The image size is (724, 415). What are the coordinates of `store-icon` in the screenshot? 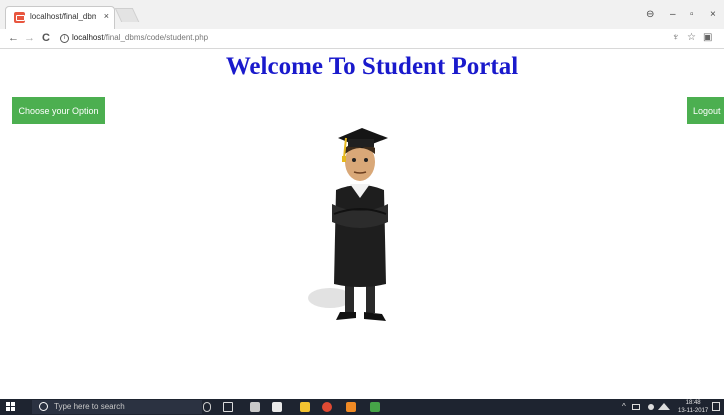 It's located at (255, 407).